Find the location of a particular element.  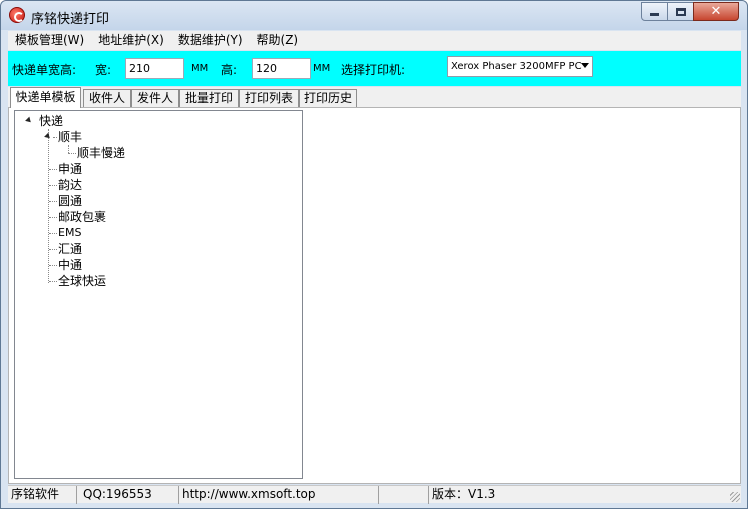

tab-print-history: 打印历史 is located at coordinates (328, 98).